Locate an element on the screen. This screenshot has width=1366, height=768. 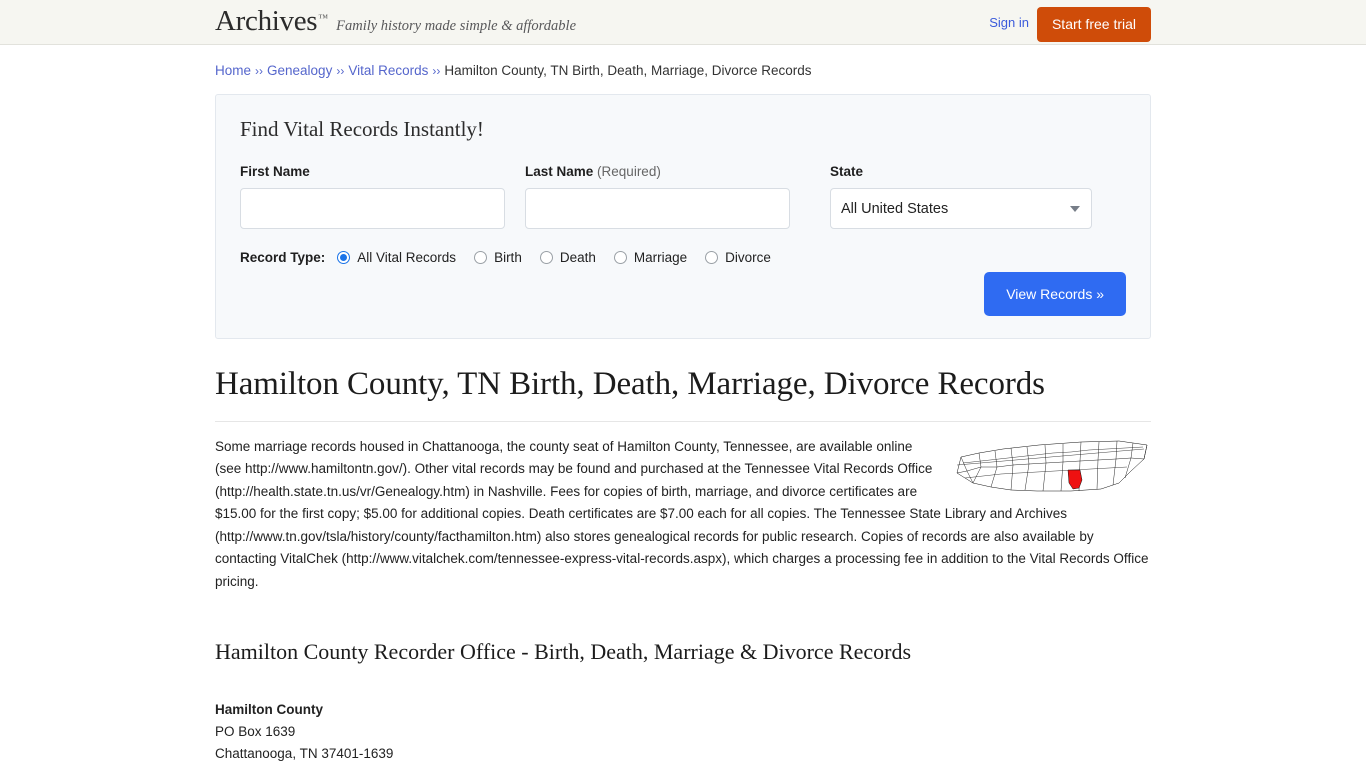
record-type-option-divorce: Divorce is located at coordinates (738, 257).